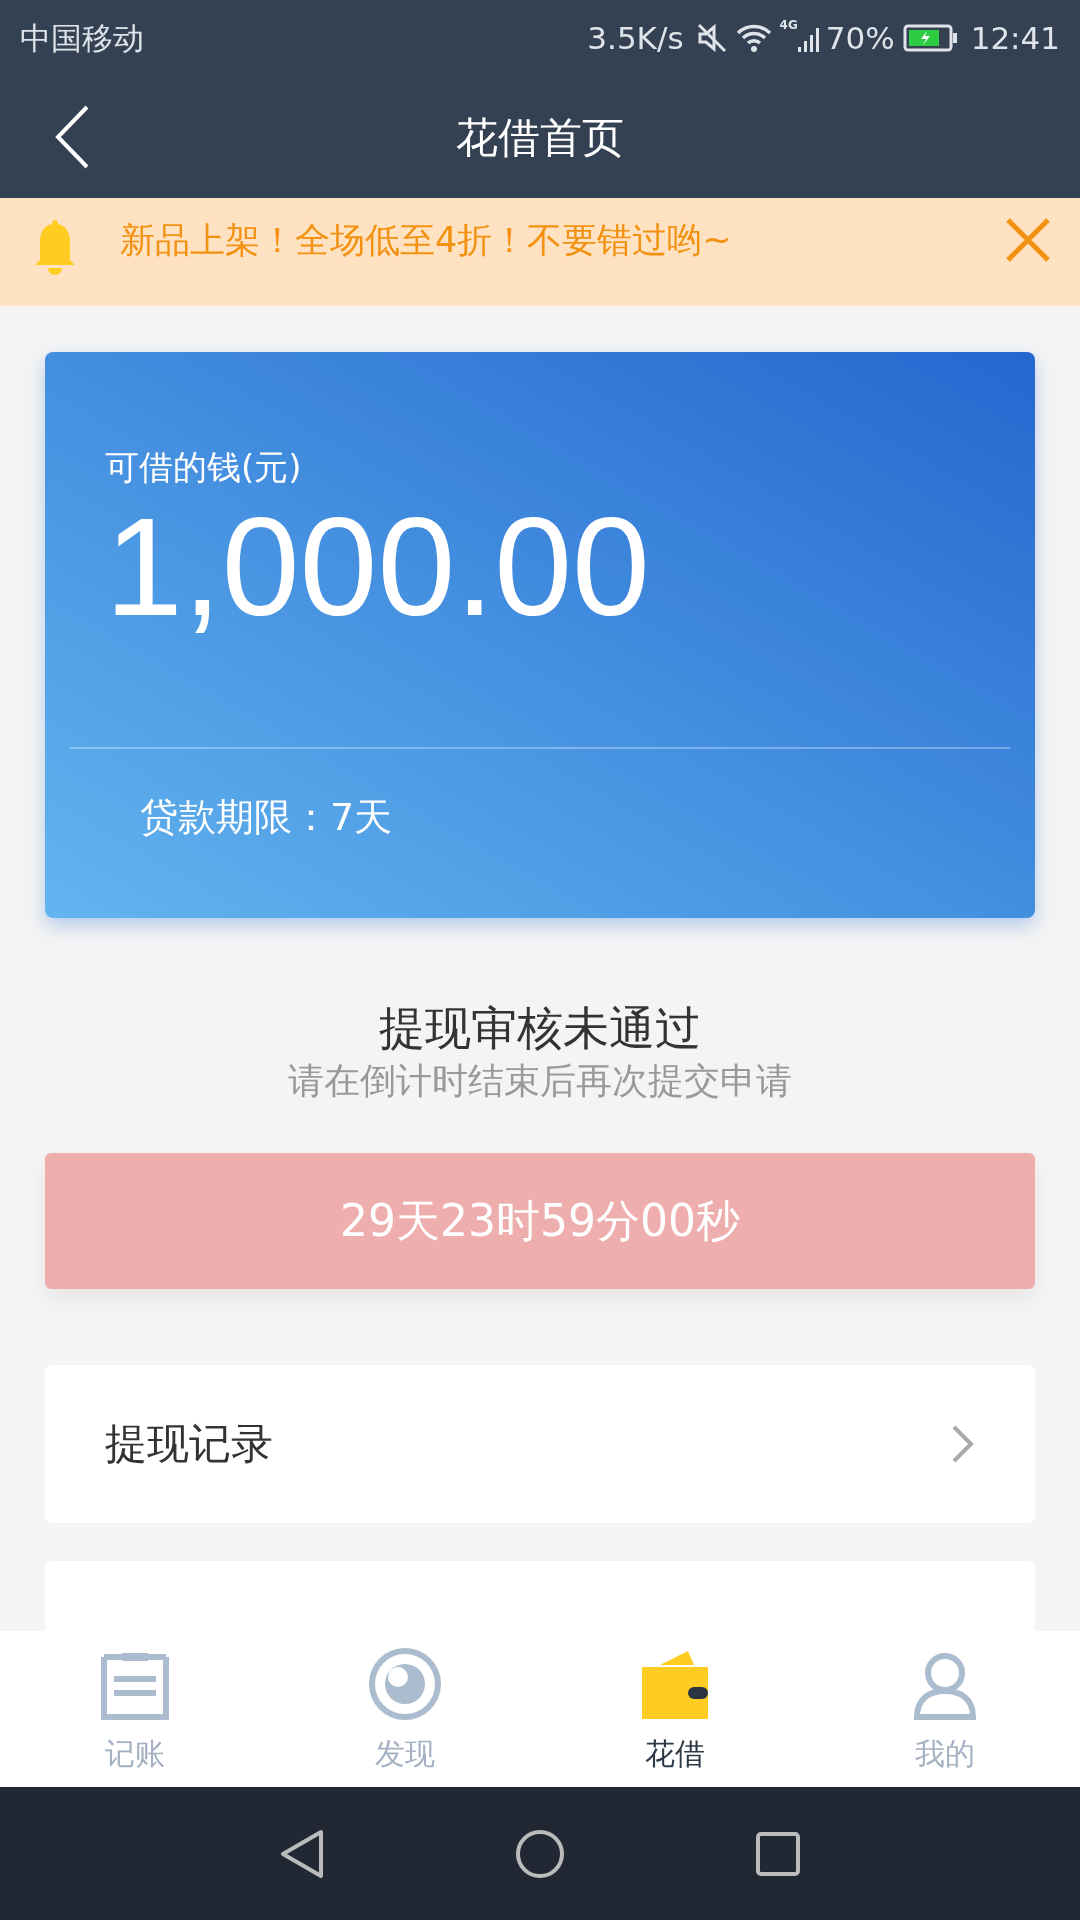  What do you see at coordinates (860, 38) in the screenshot?
I see `battery-percent: 70%` at bounding box center [860, 38].